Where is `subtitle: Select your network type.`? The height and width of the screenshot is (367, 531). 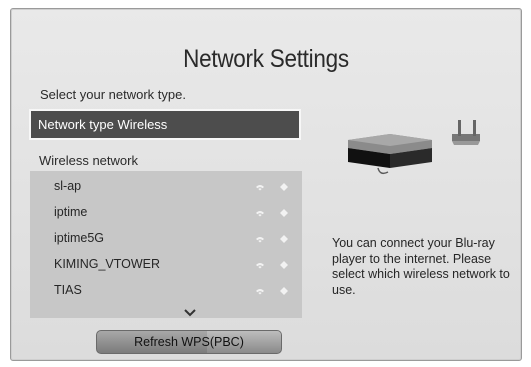
subtitle: Select your network type. is located at coordinates (113, 94).